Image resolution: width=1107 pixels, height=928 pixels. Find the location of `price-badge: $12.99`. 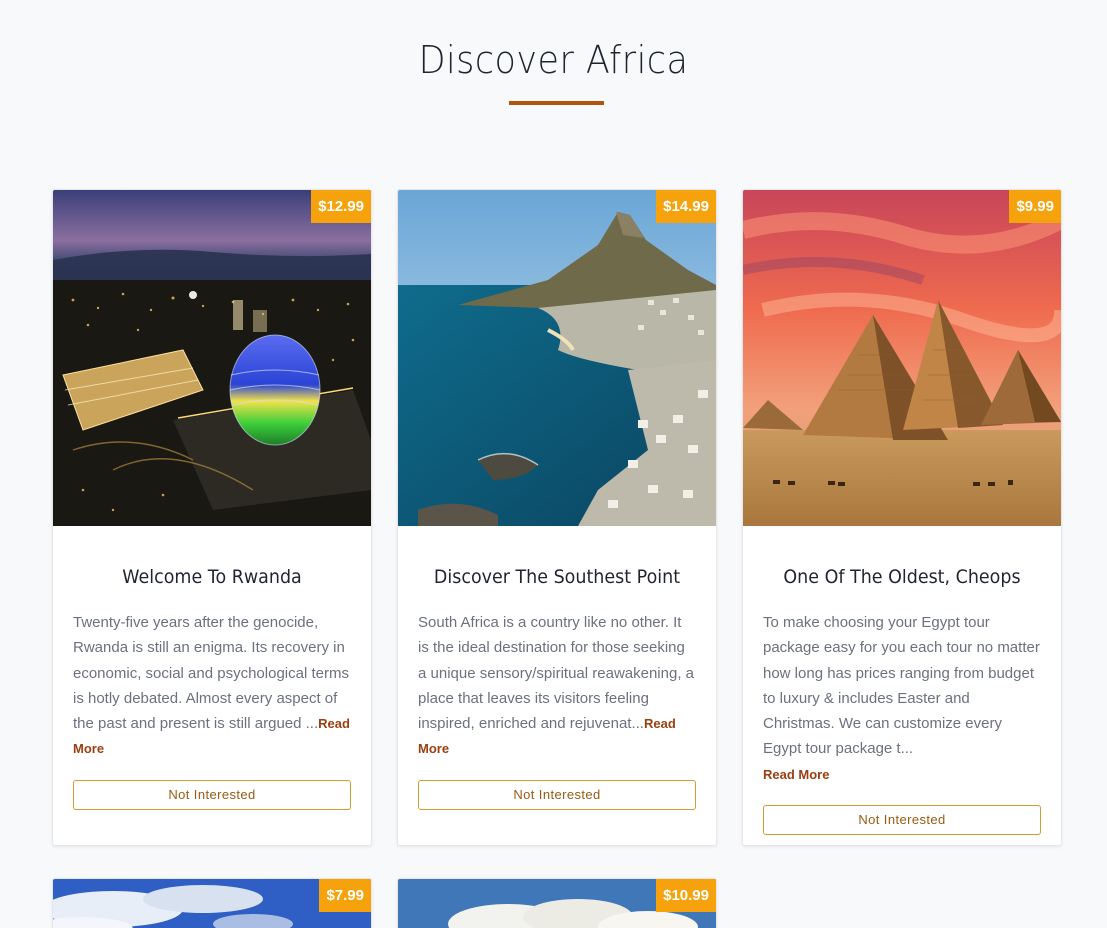

price-badge: $12.99 is located at coordinates (341, 206).